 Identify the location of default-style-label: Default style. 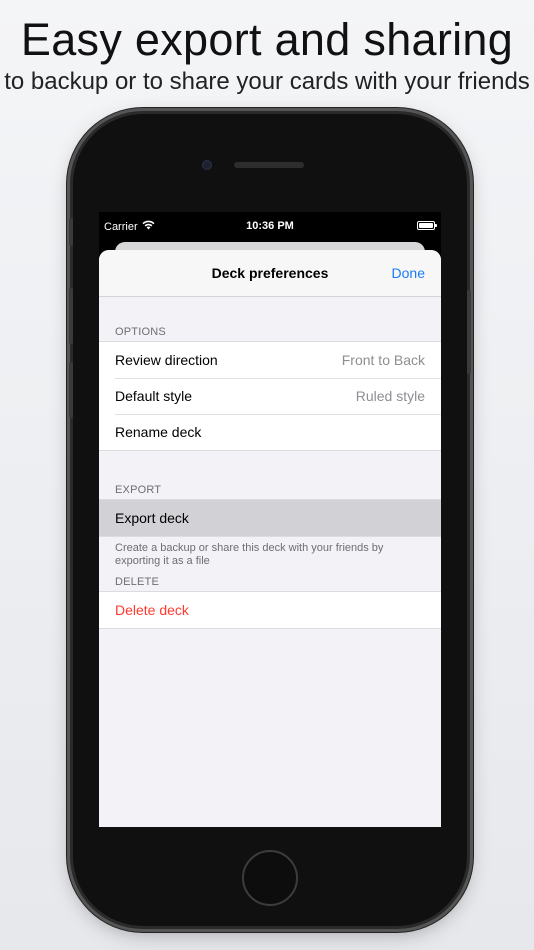
(154, 396).